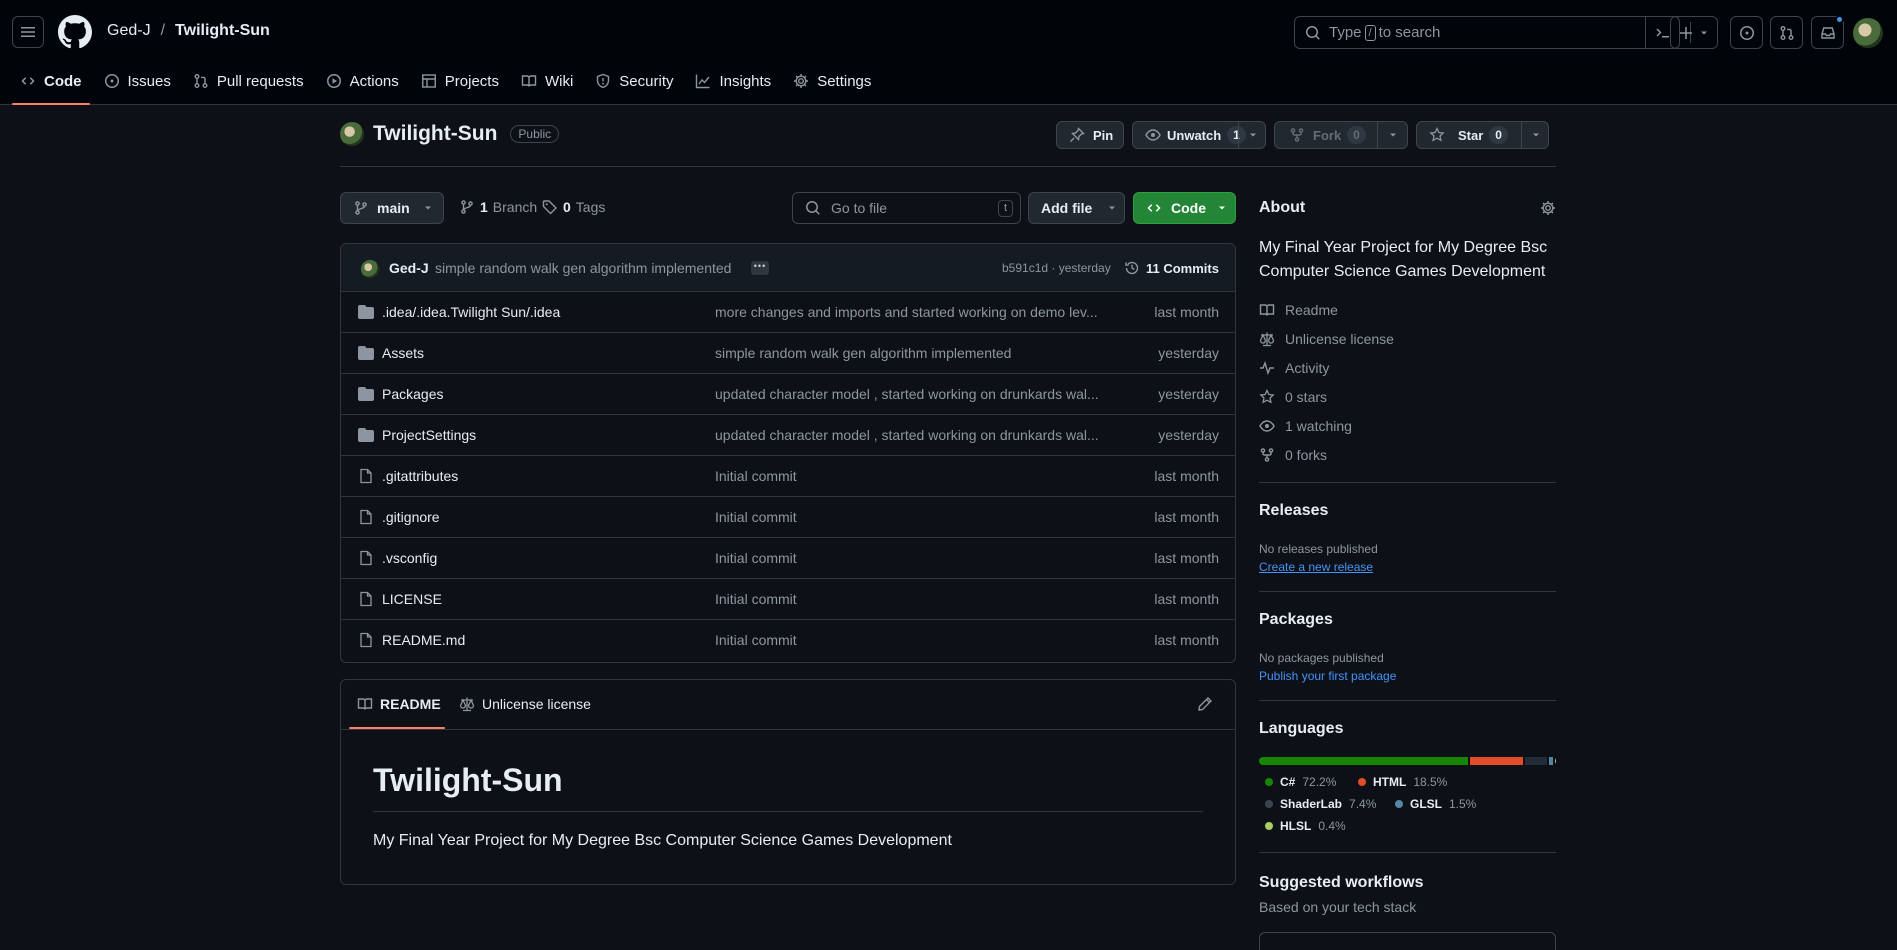 This screenshot has height=950, width=1897. I want to click on file-name-link: Packages, so click(412, 394).